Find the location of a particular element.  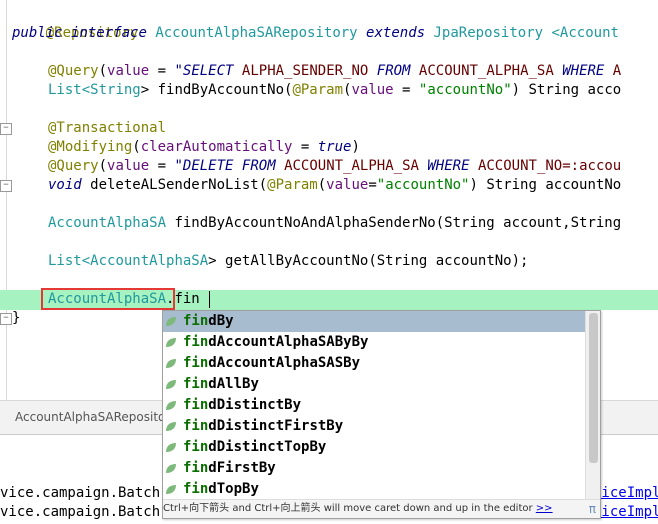

item-text: dDistinctFirstBy is located at coordinates (276, 426).